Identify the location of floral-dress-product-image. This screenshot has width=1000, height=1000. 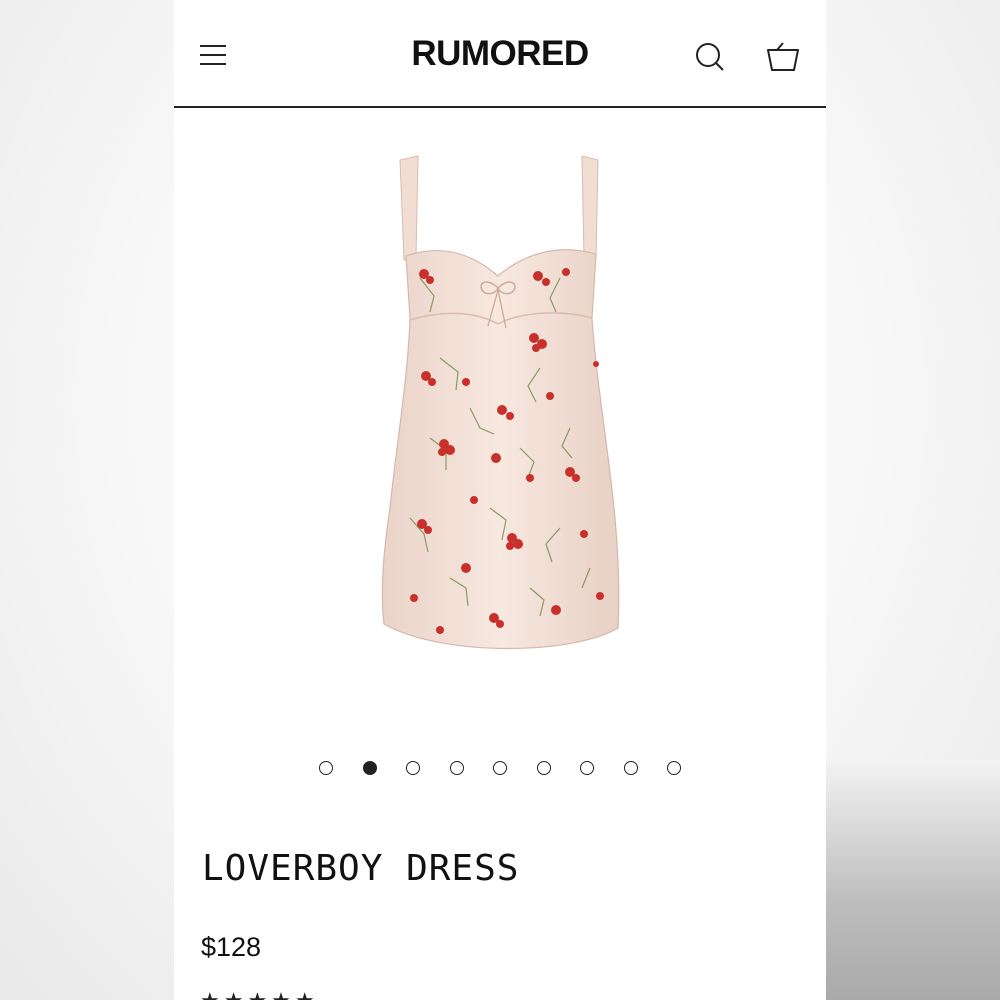
(500, 402).